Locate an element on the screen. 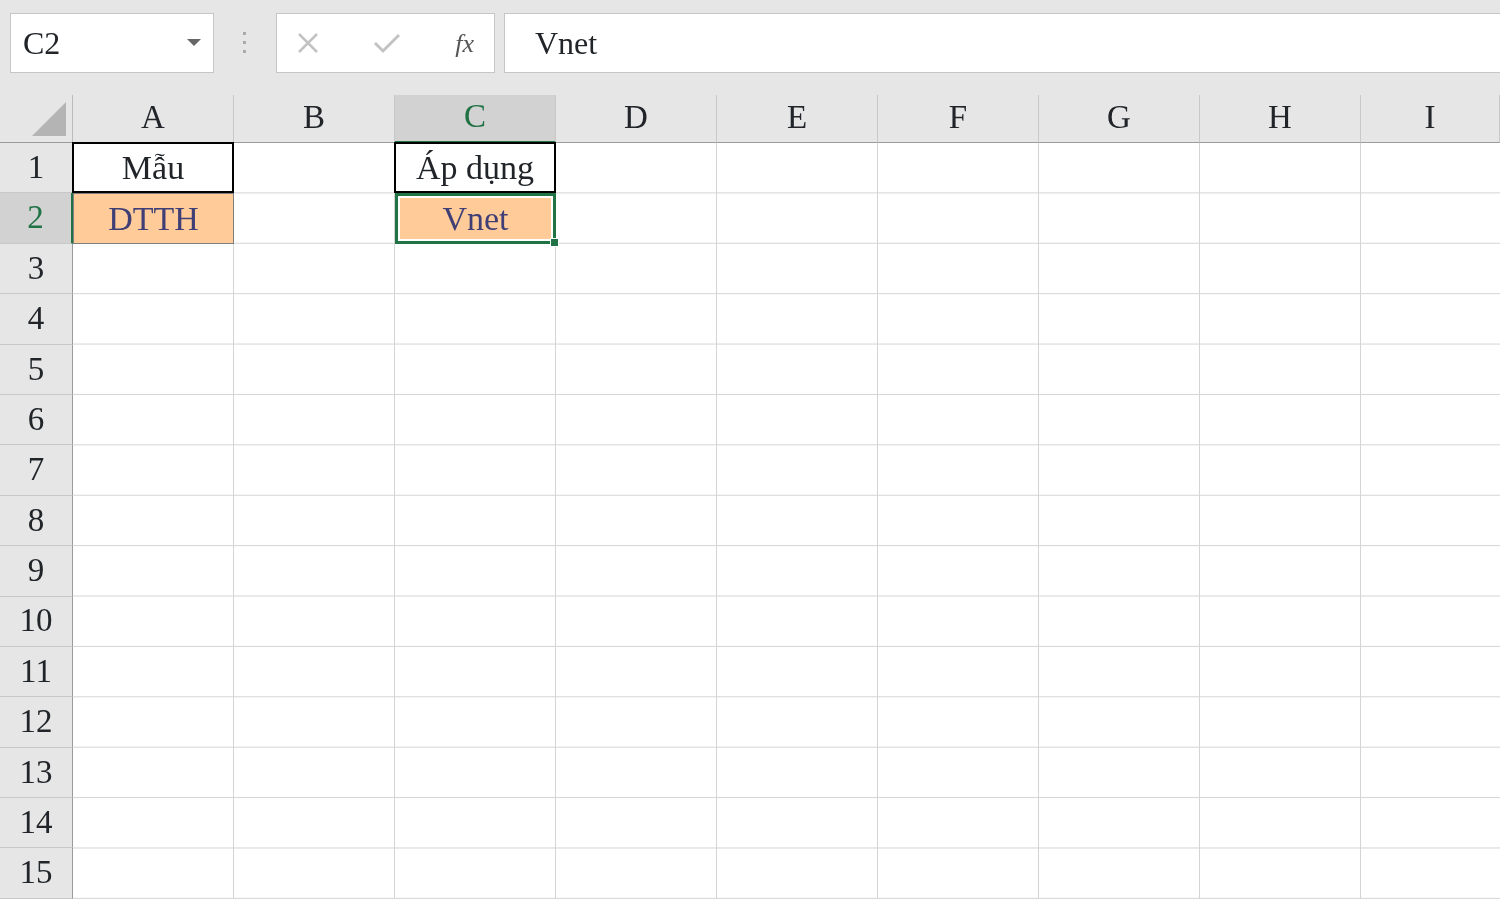  close-icon is located at coordinates (308, 43).